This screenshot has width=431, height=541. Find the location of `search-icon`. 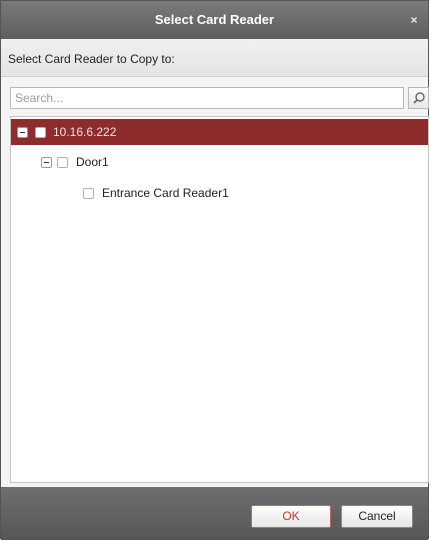

search-icon is located at coordinates (419, 98).